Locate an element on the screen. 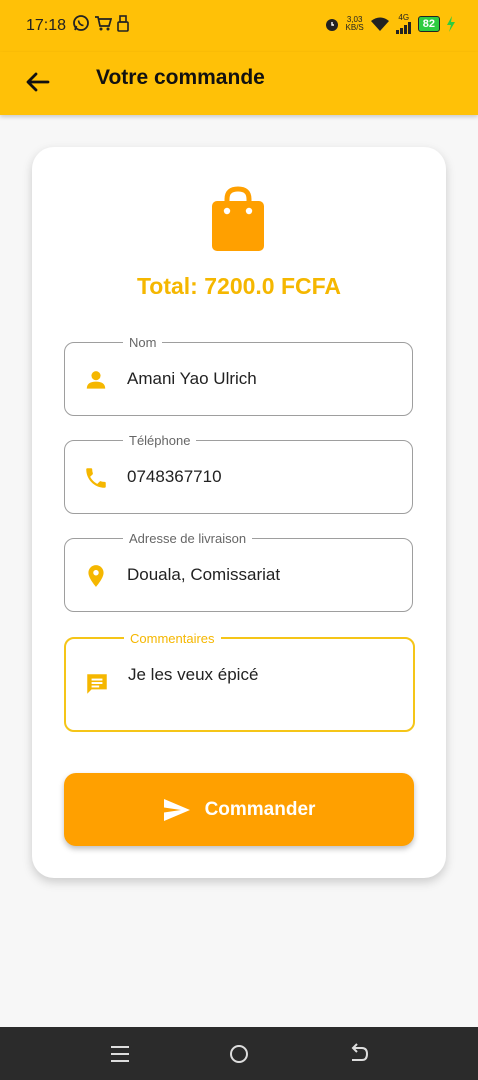 This screenshot has height=1080, width=478. menu-icon is located at coordinates (120, 1054).